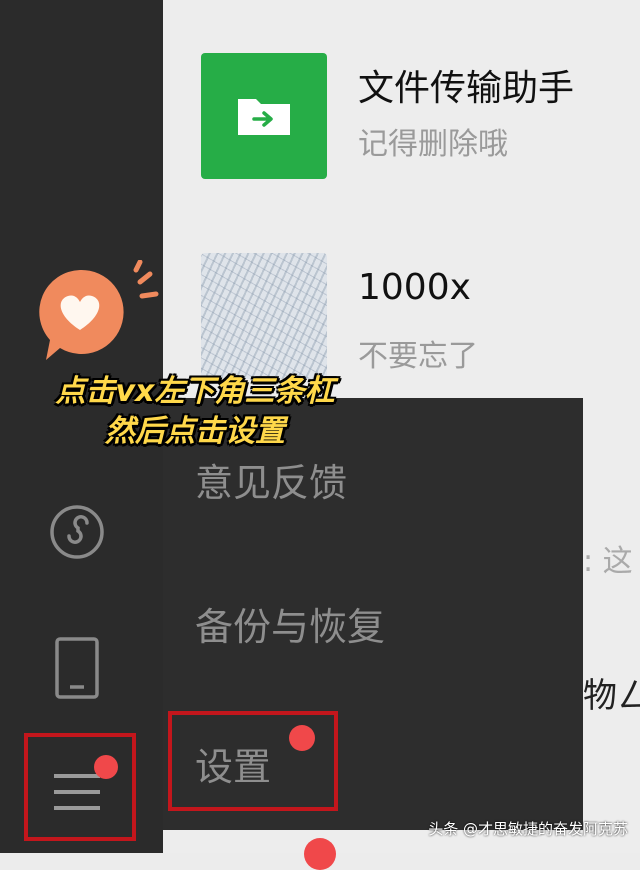  Describe the element at coordinates (99, 310) in the screenshot. I see `heart-sticker-icon` at that location.